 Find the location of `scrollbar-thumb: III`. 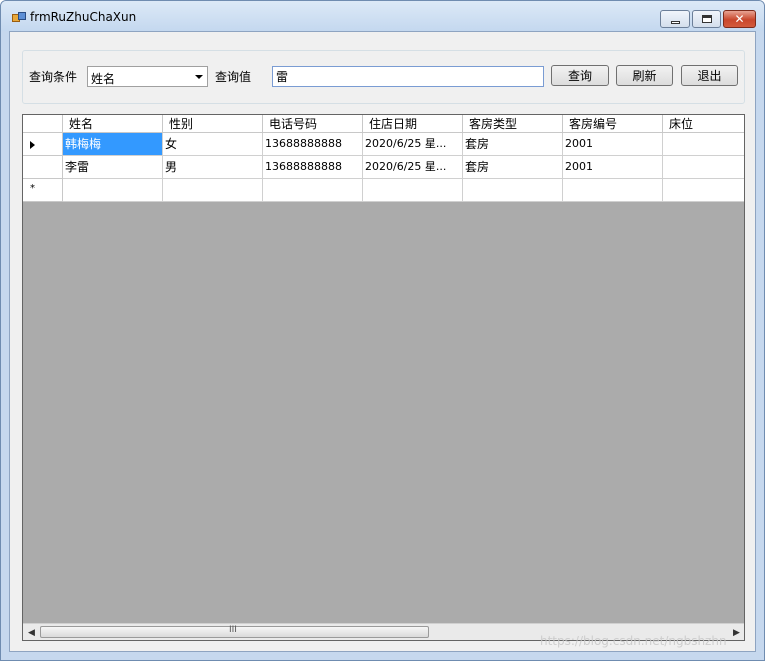

scrollbar-thumb: III is located at coordinates (234, 631).